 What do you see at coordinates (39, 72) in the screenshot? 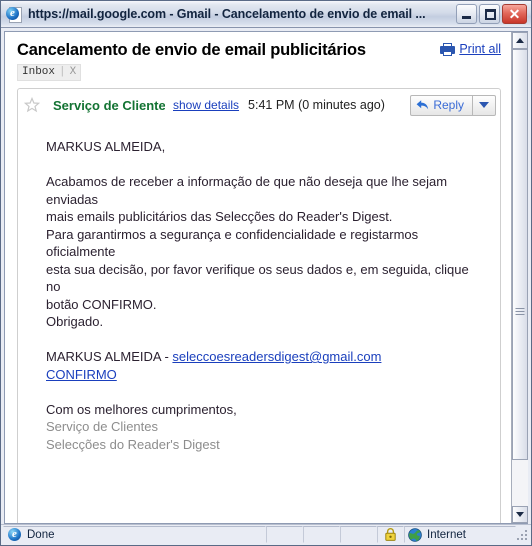
I see `label-chip-text: Inbox` at bounding box center [39, 72].